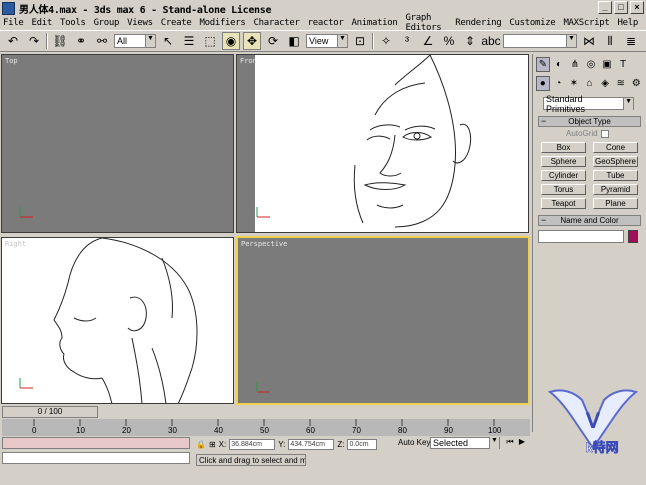 Image resolution: width=646 pixels, height=485 pixels. What do you see at coordinates (176, 23) in the screenshot?
I see `menu-create: Create` at bounding box center [176, 23].